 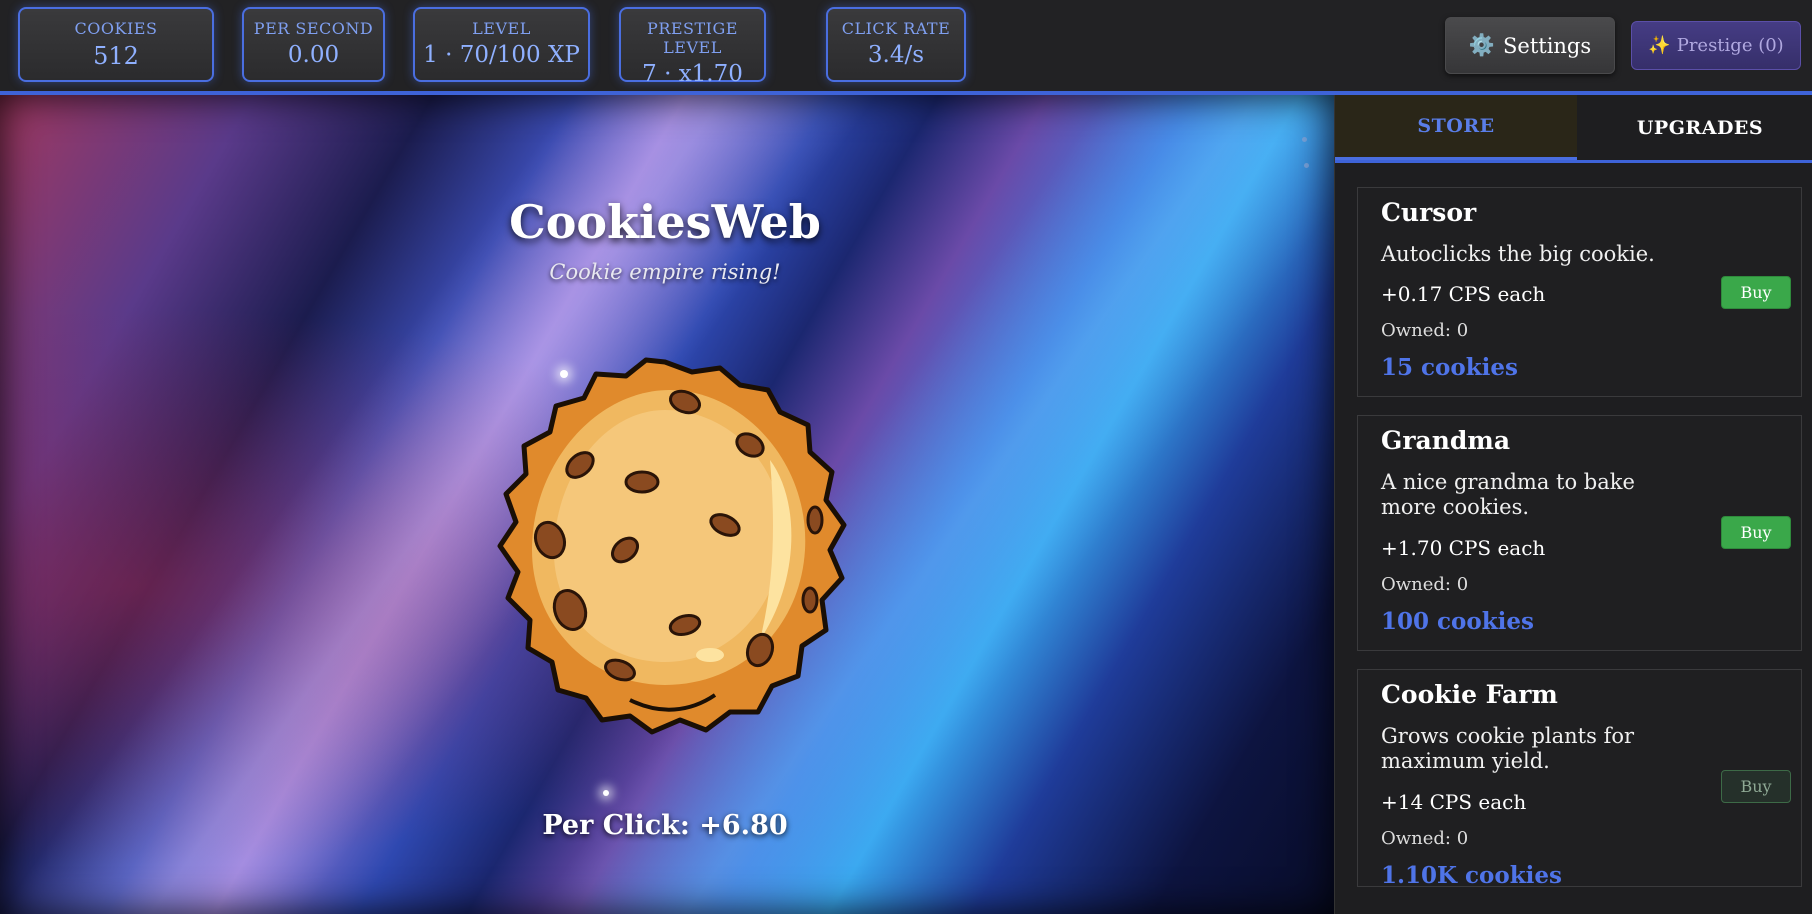 I want to click on cookies-stat-label: COOKIES, so click(x=116, y=28).